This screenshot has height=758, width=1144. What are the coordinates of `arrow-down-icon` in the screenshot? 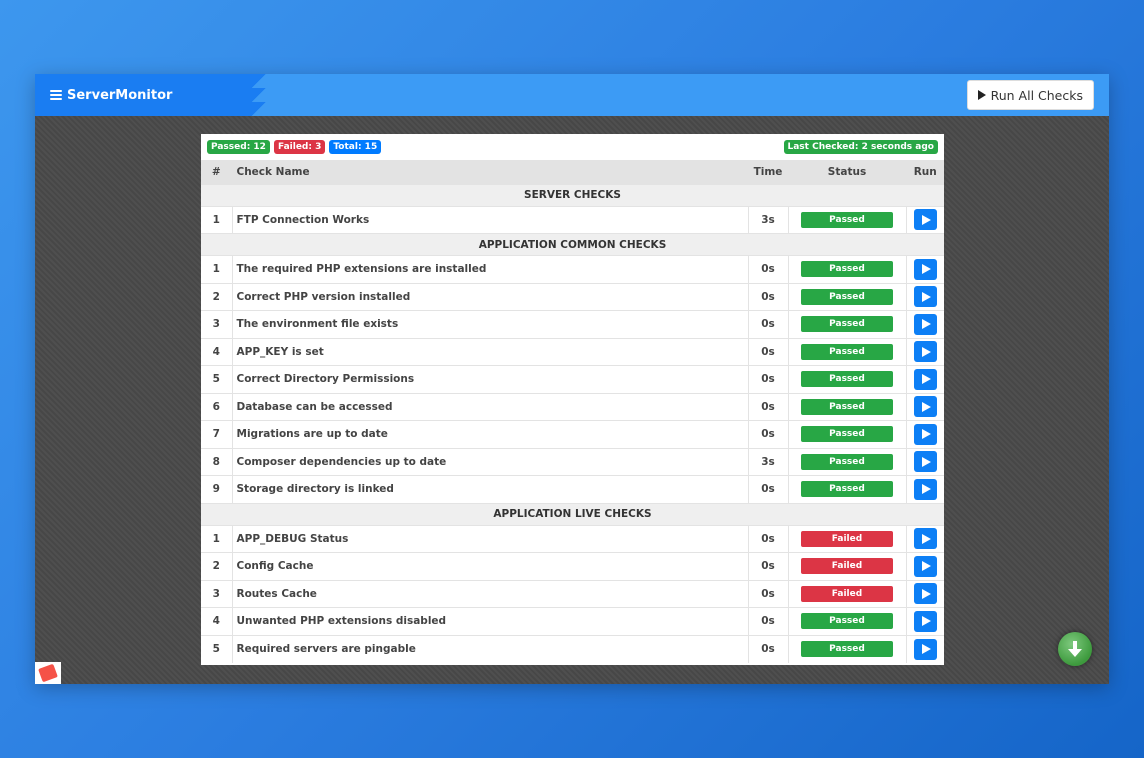 It's located at (1075, 649).